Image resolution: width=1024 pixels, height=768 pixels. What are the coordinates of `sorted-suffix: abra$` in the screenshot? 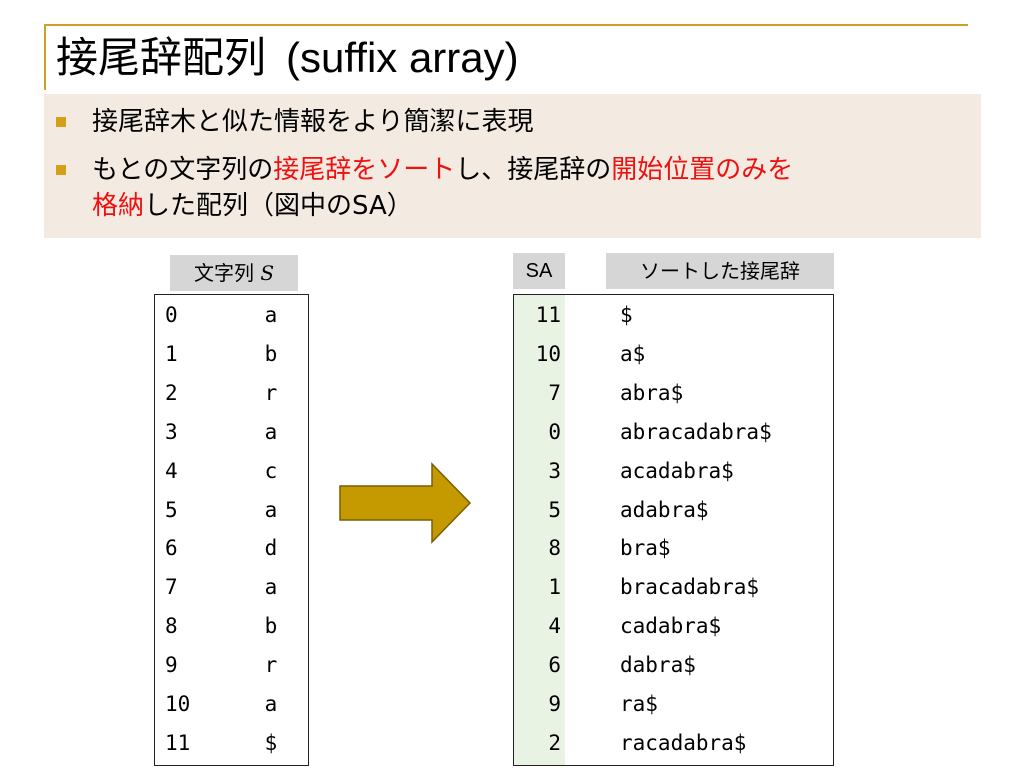 It's located at (652, 392).